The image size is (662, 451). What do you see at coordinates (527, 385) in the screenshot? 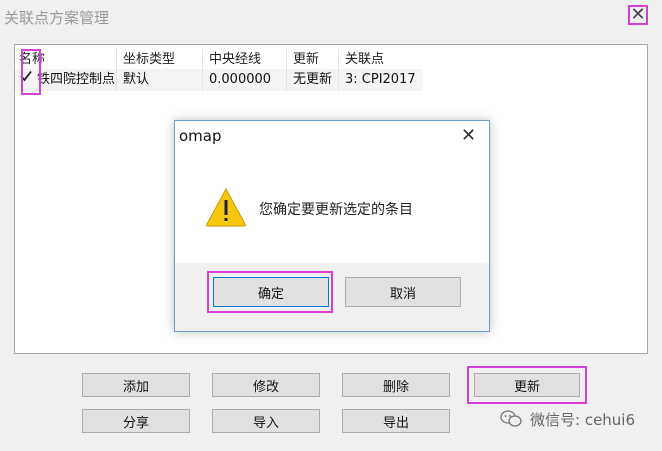
I see `highlight-update-button` at bounding box center [527, 385].